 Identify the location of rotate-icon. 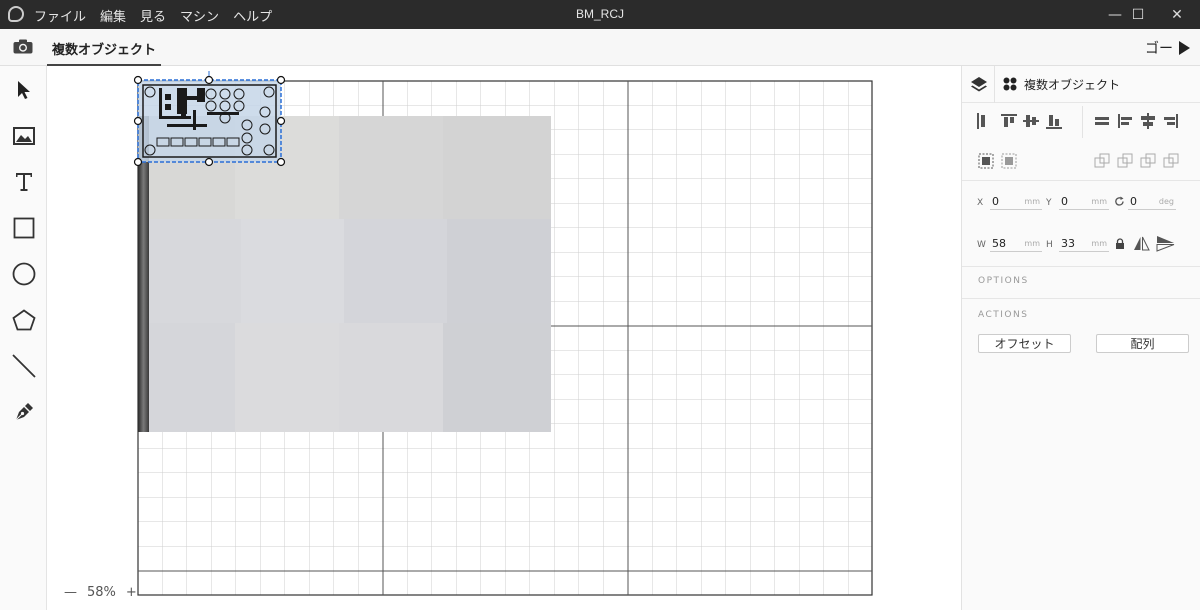
(1119, 201).